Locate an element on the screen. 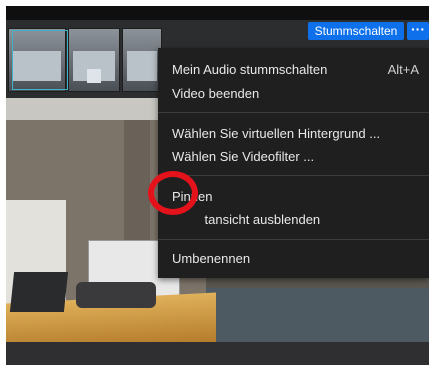 Image resolution: width=429 pixels, height=365 pixels. highlight-circle is located at coordinates (173, 193).